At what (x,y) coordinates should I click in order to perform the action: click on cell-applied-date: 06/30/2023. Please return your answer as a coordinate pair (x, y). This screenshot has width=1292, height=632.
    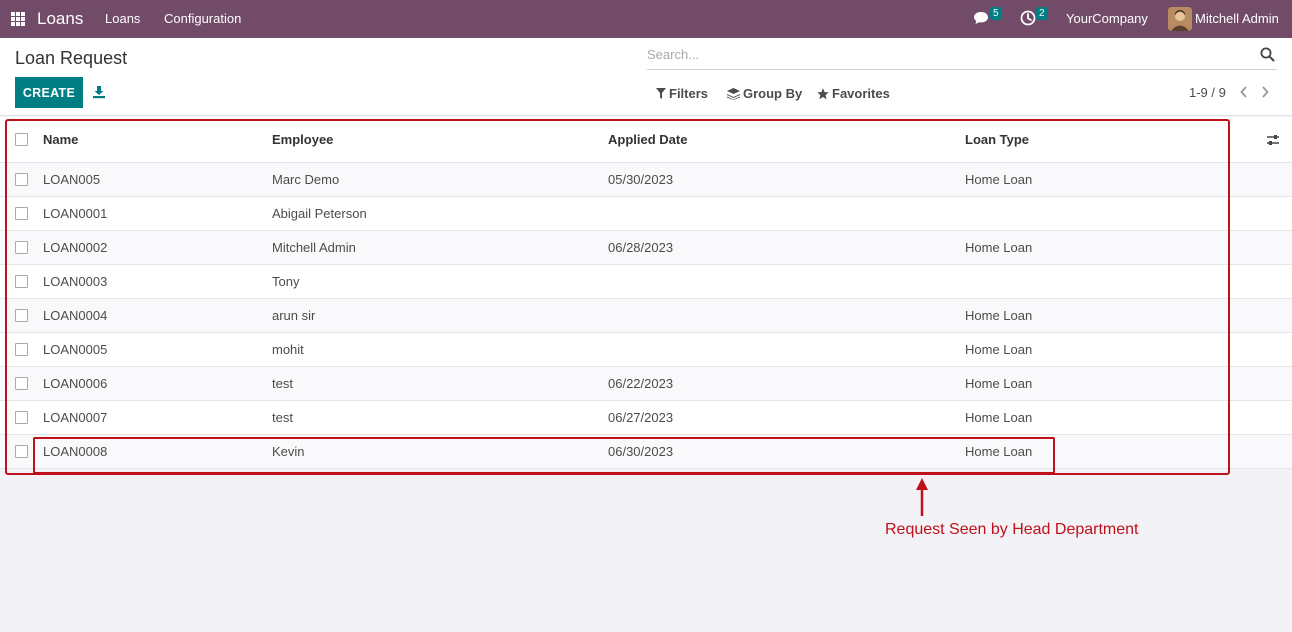
    Looking at the image, I should click on (641, 451).